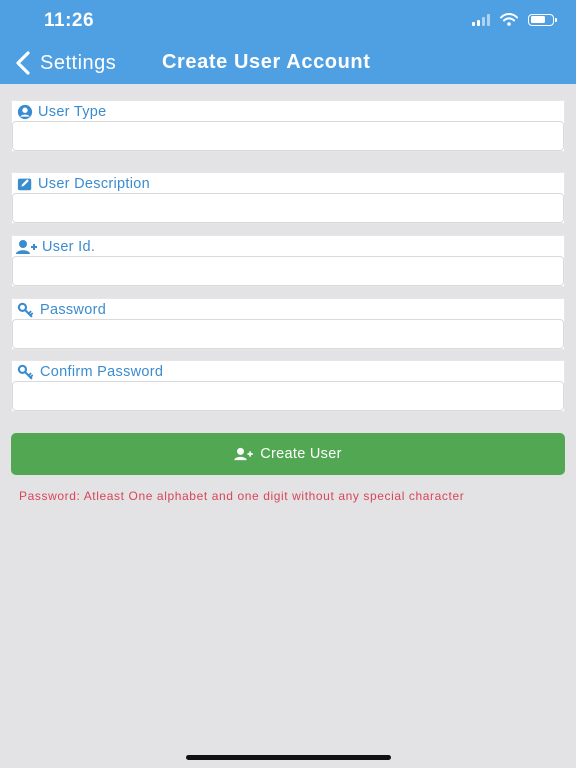 This screenshot has height=768, width=576. What do you see at coordinates (288, 334) in the screenshot?
I see `password-input` at bounding box center [288, 334].